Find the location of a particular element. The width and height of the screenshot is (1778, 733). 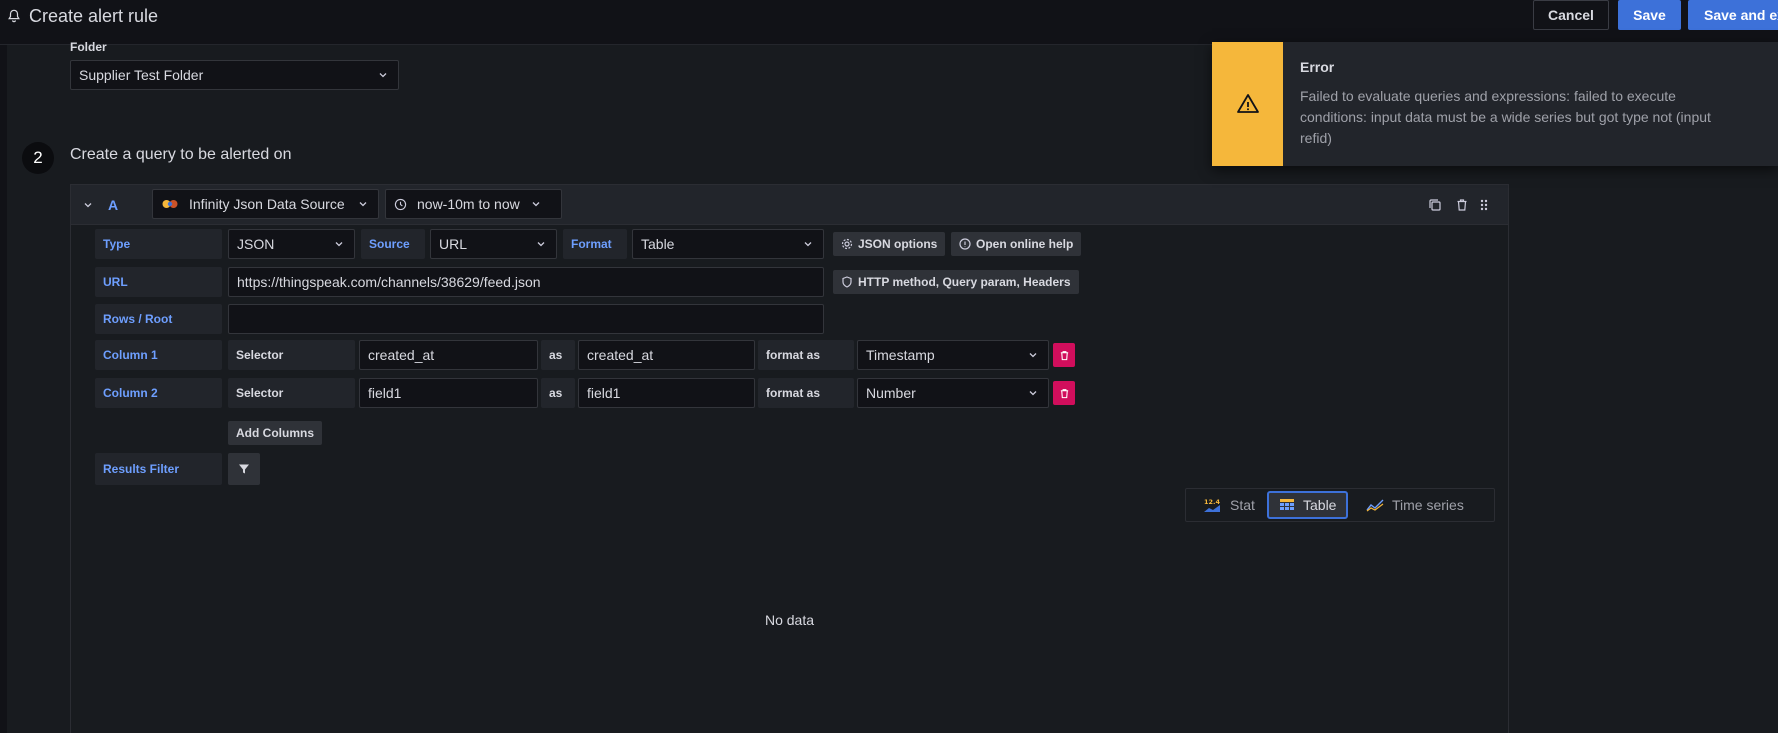

viz-option-stat: 12.4 Stat is located at coordinates (1228, 505).